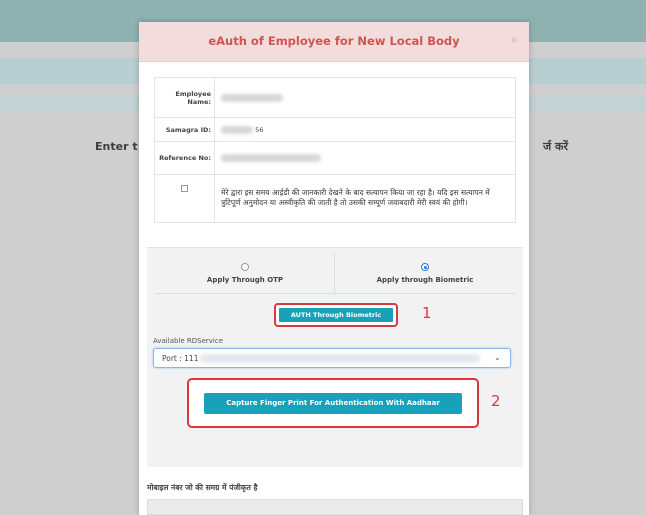 This screenshot has height=515, width=646. I want to click on table-row: Employee Name:, so click(335, 97).